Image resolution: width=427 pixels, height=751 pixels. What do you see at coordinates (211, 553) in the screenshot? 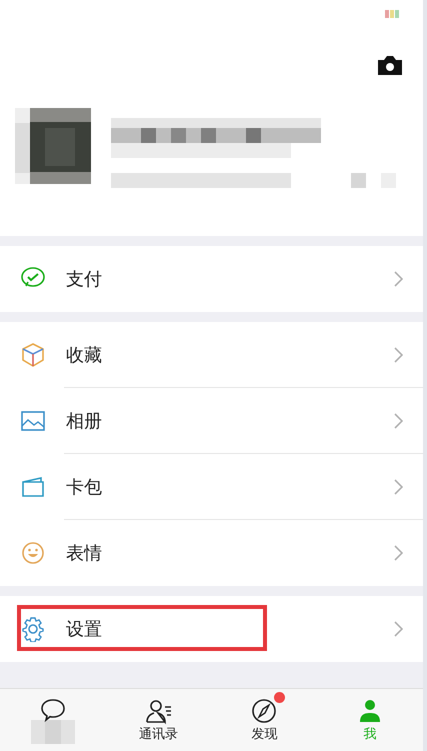
I see `menu-item: 表情` at bounding box center [211, 553].